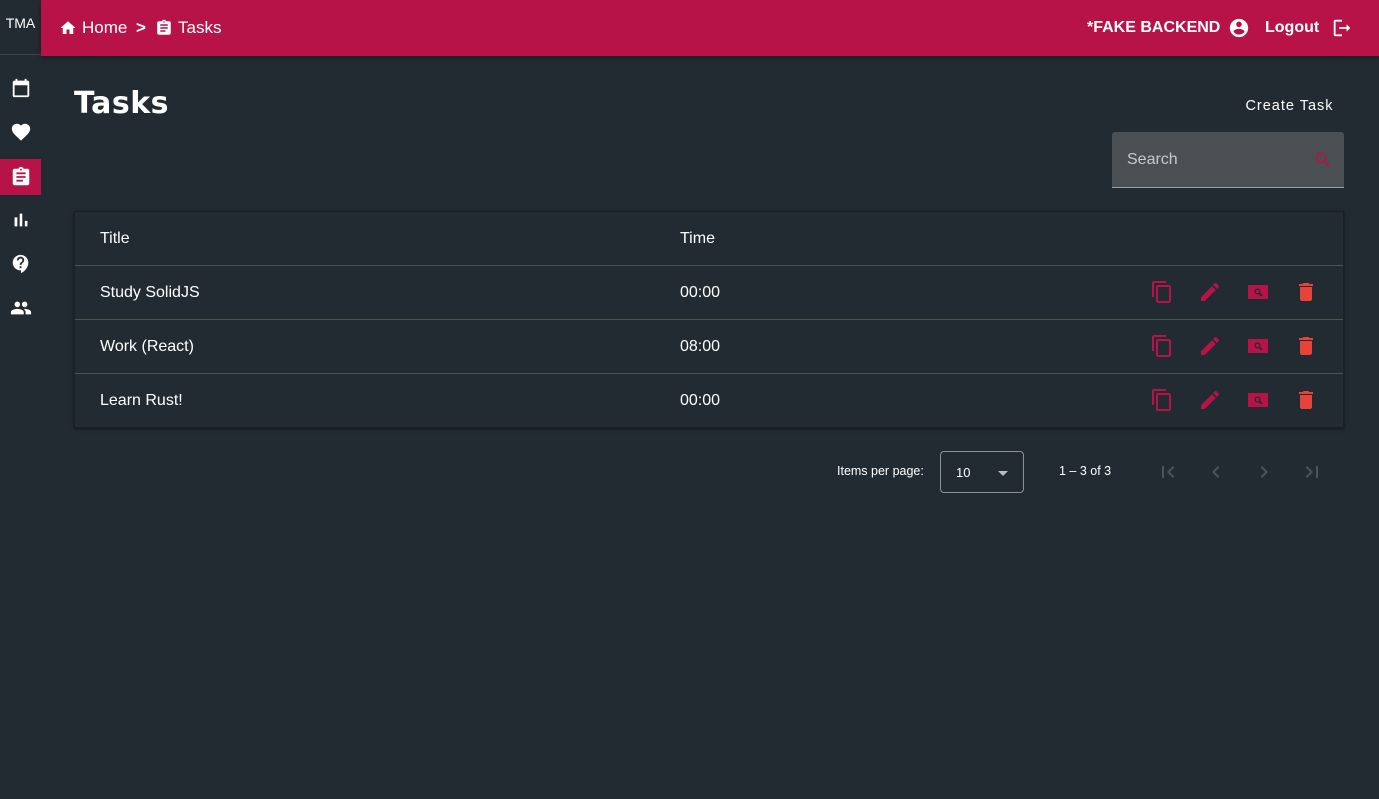  Describe the element at coordinates (982, 472) in the screenshot. I see `items-per-page-select: 10` at that location.